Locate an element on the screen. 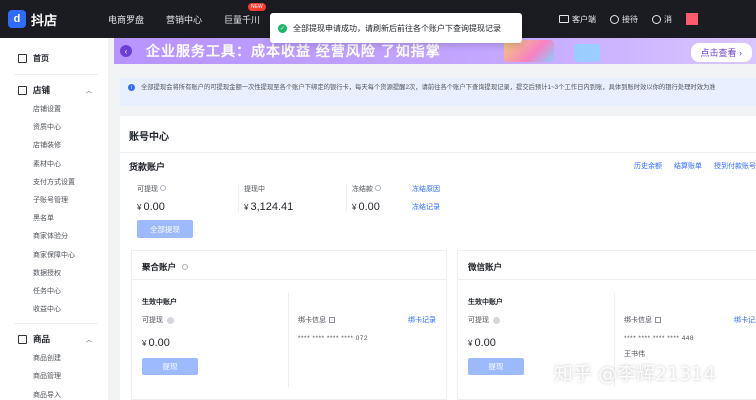  banner-view-button: 点击查看 › is located at coordinates (722, 52).